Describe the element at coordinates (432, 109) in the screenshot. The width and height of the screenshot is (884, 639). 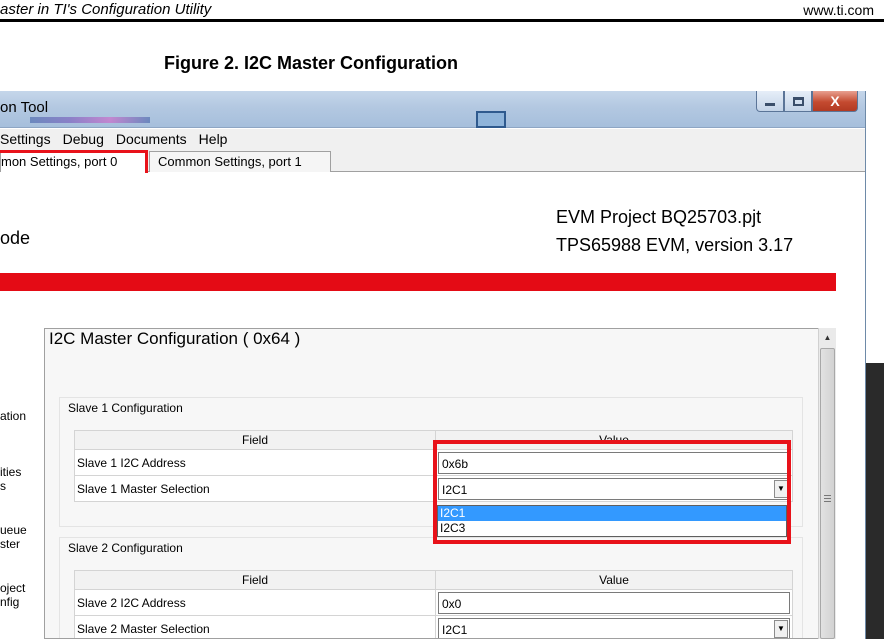
I see `title-bar: on Tool X` at that location.